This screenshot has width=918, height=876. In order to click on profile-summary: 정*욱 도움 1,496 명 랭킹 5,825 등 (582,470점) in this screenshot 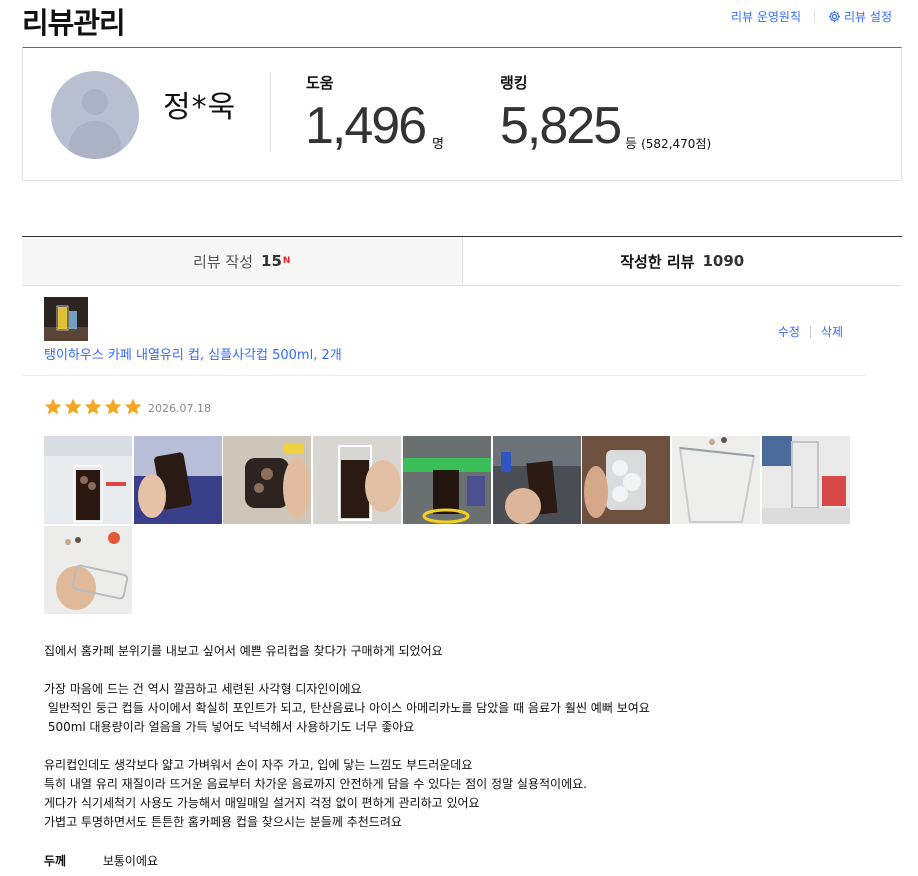, I will do `click(462, 114)`.